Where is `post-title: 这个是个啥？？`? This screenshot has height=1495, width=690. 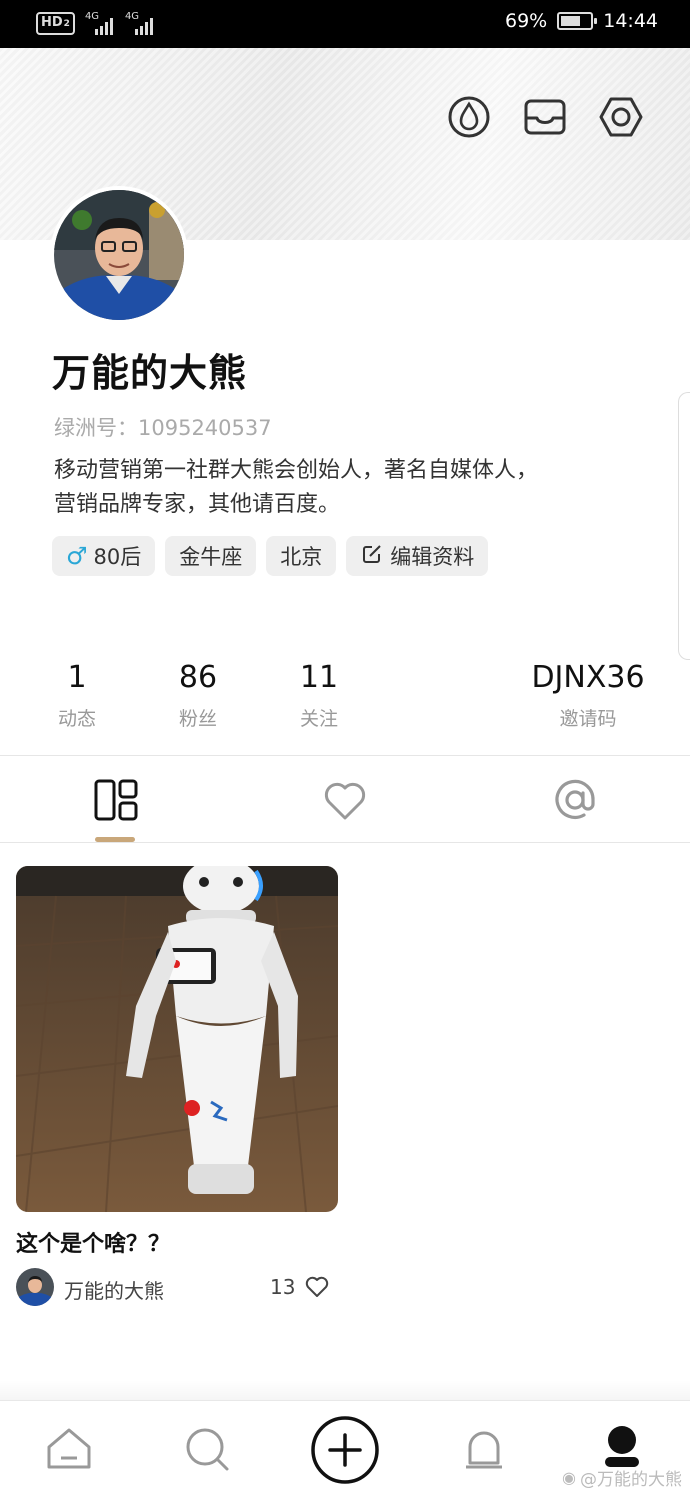
post-title: 这个是个啥？？ is located at coordinates (93, 1242).